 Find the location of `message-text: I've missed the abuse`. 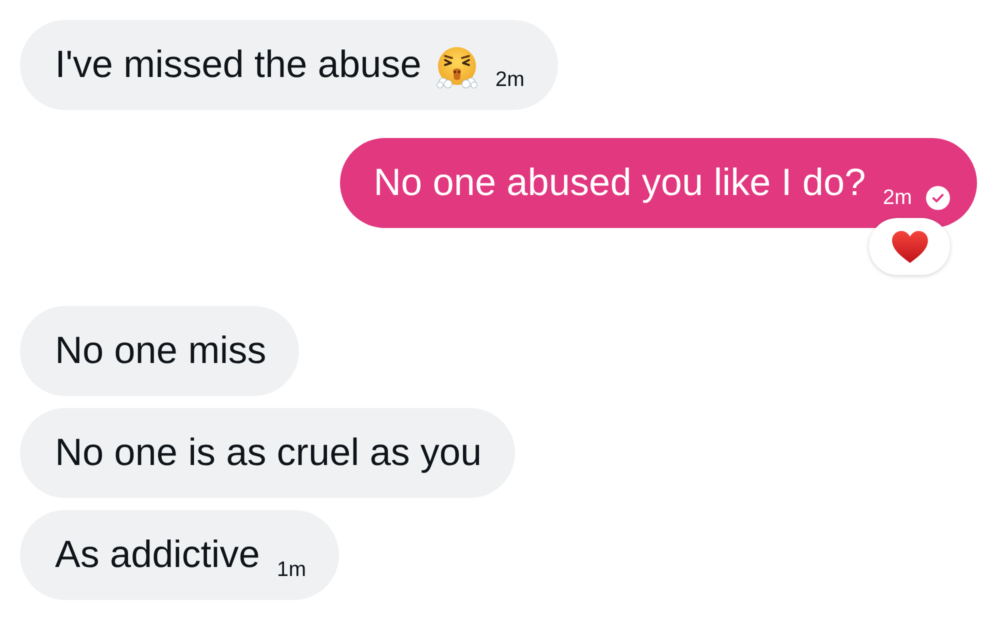

message-text: I've missed the abuse is located at coordinates (238, 65).